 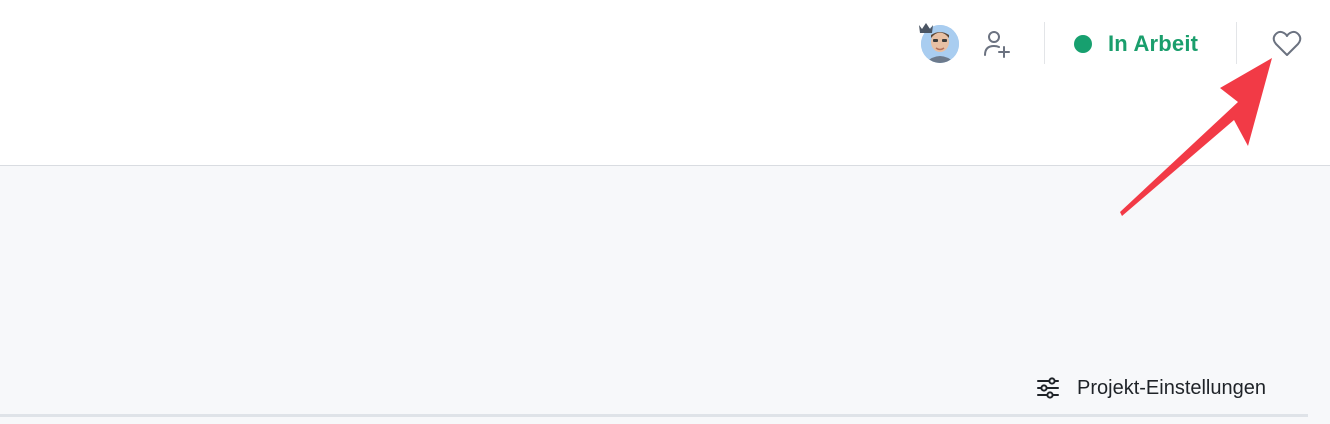 What do you see at coordinates (1044, 43) in the screenshot?
I see `header-divider` at bounding box center [1044, 43].